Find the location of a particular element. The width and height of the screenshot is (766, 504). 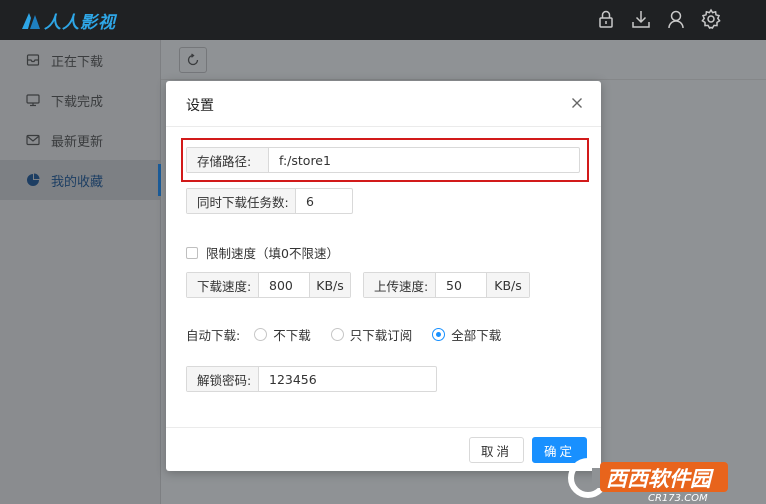

upload-speed-unit: KB/s is located at coordinates (507, 285).